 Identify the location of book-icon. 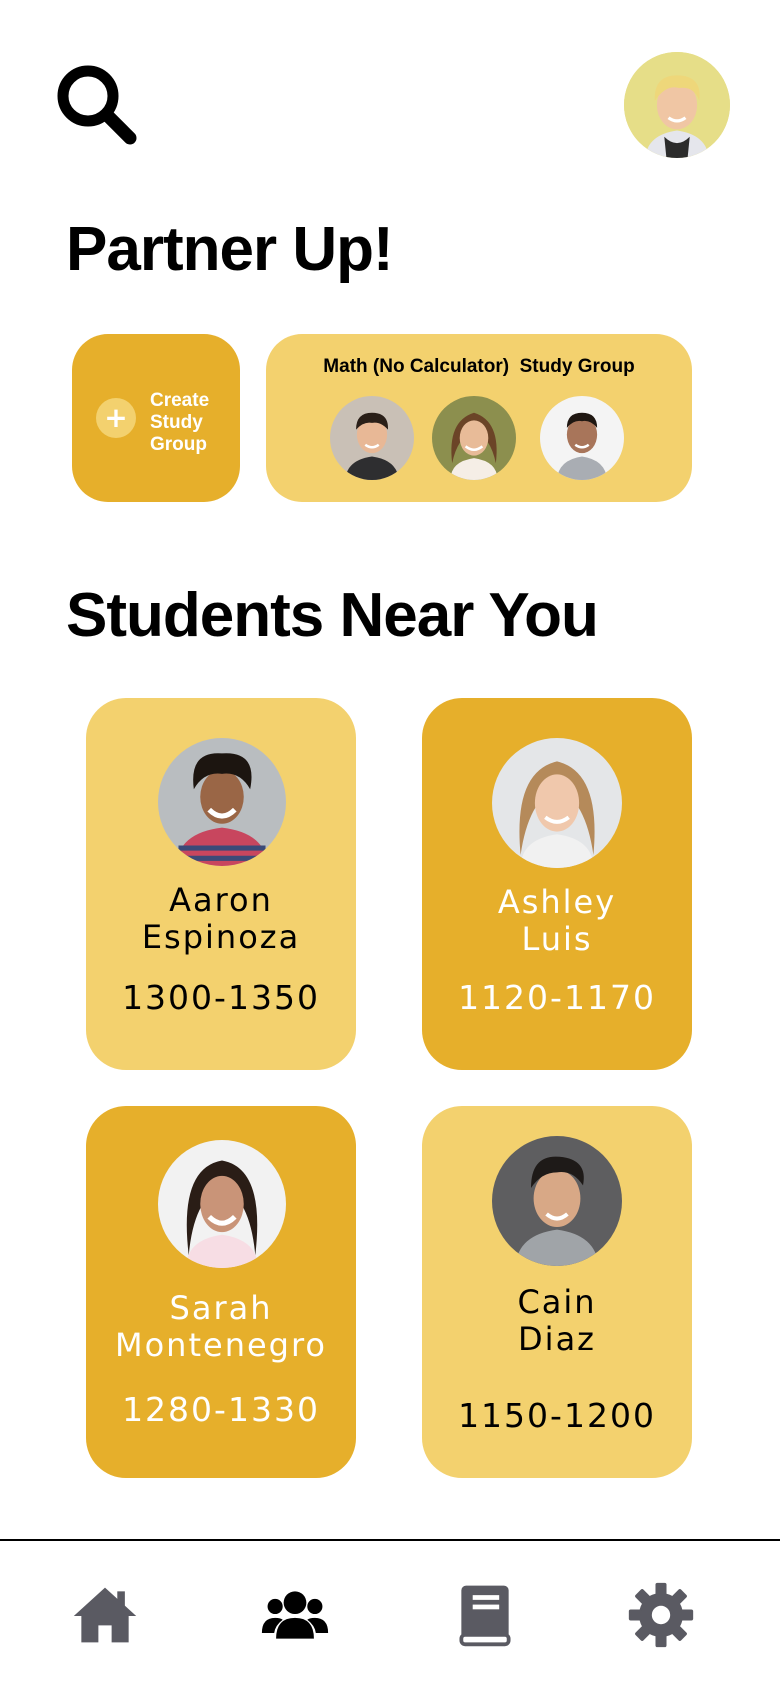
(485, 1616).